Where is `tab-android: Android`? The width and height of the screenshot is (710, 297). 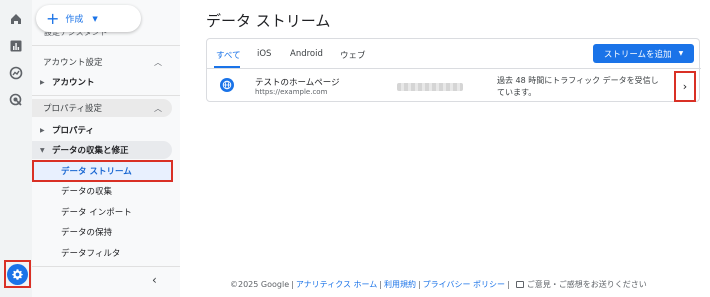 tab-android: Android is located at coordinates (306, 54).